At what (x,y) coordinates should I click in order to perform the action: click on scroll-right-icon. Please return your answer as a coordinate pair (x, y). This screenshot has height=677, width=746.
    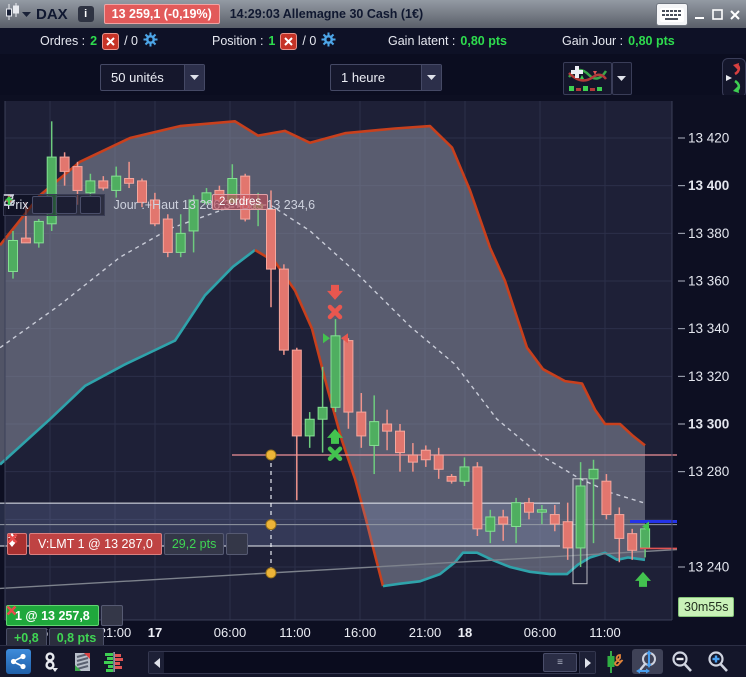
    Looking at the image, I should click on (587, 662).